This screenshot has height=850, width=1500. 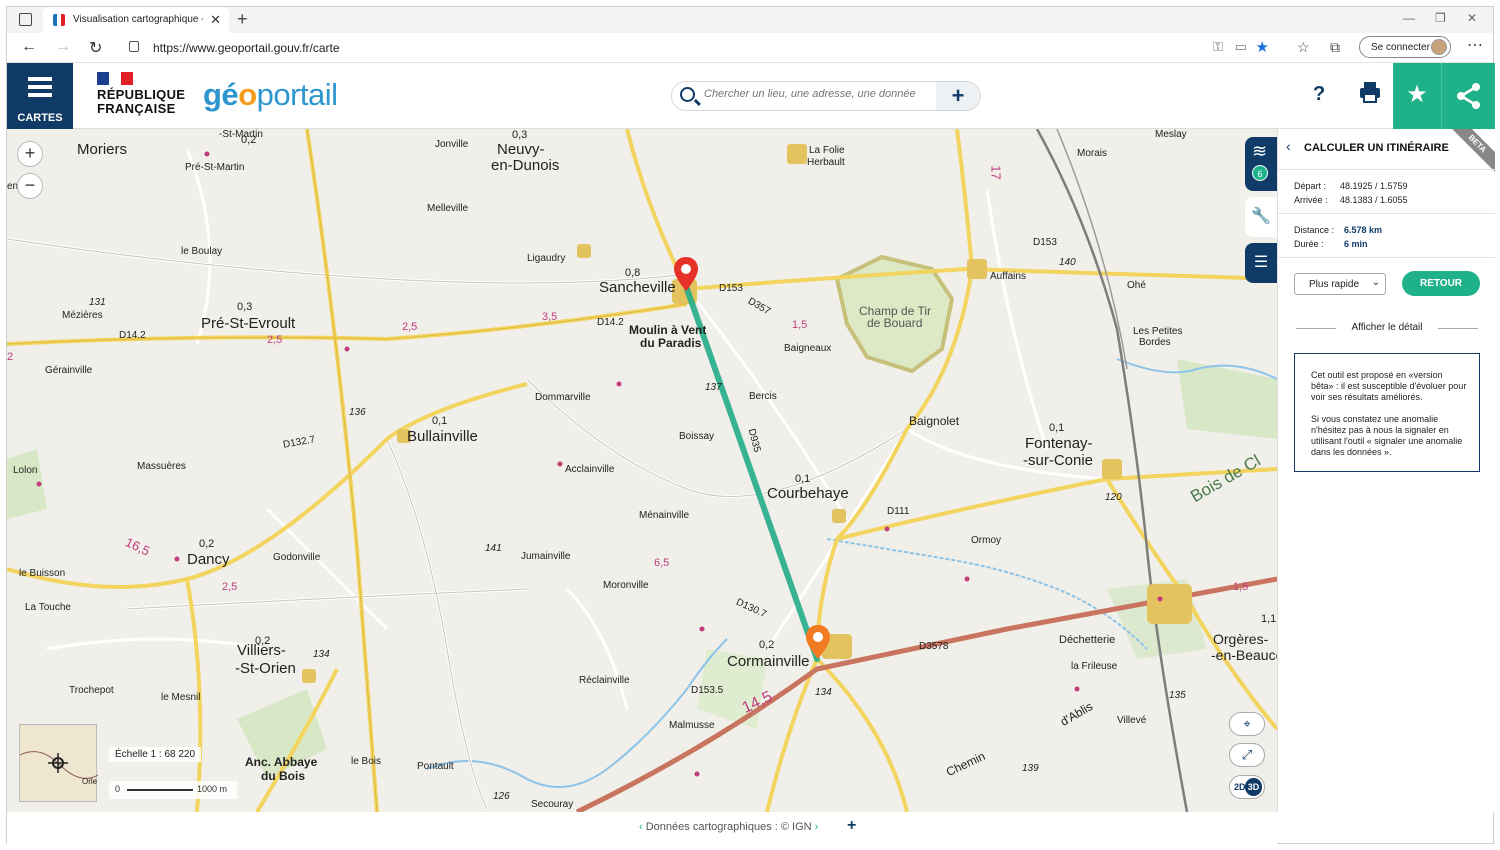 What do you see at coordinates (1241, 47) in the screenshot?
I see `reader-icon: ▭` at bounding box center [1241, 47].